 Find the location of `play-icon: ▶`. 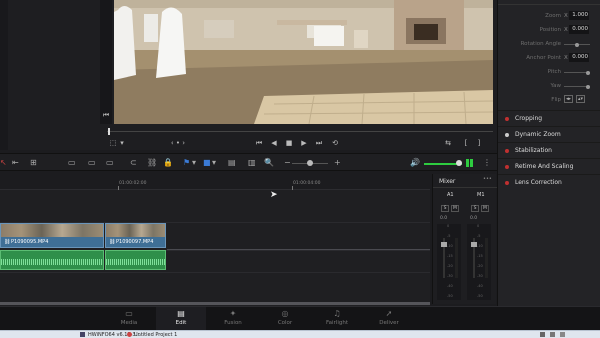

play-icon: ▶ is located at coordinates (304, 143).